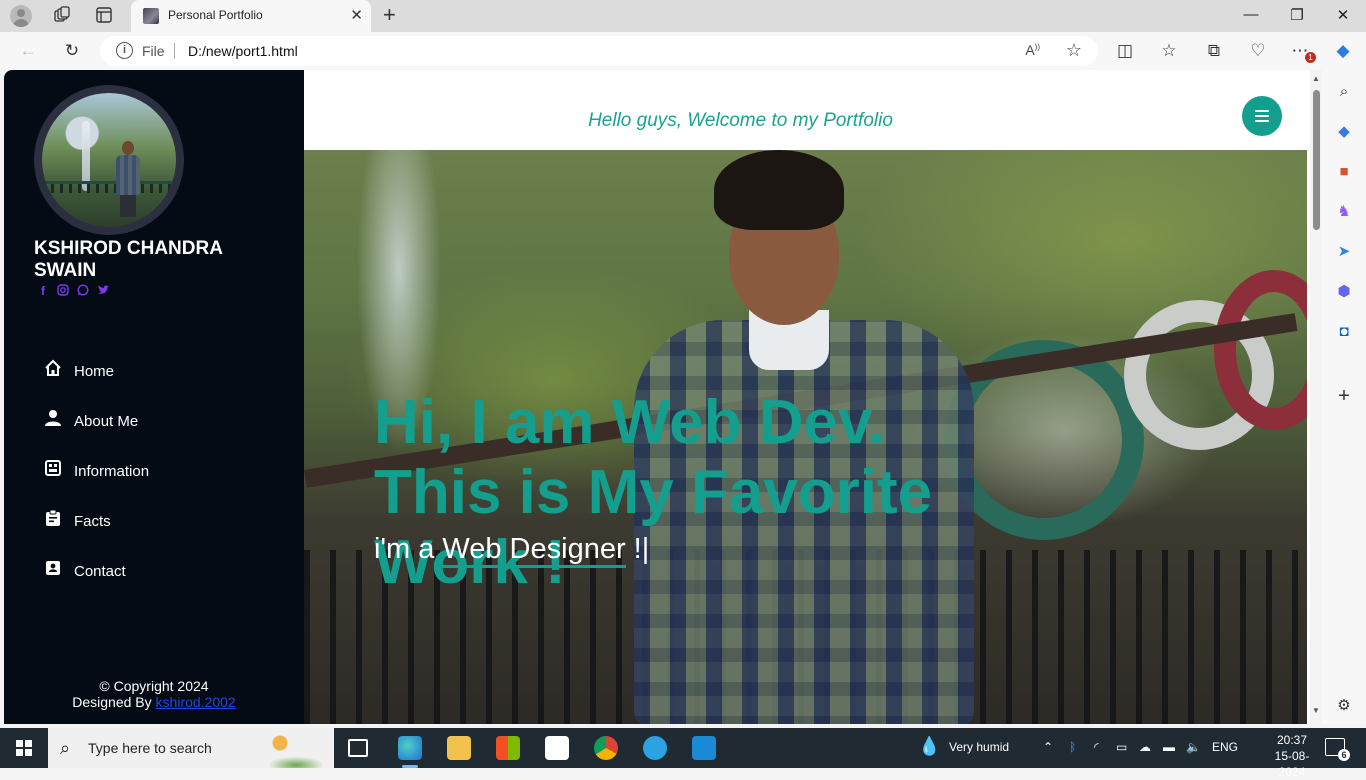 This screenshot has width=1366, height=780. Describe the element at coordinates (106, 421) in the screenshot. I see `nav-label: About Me` at that location.